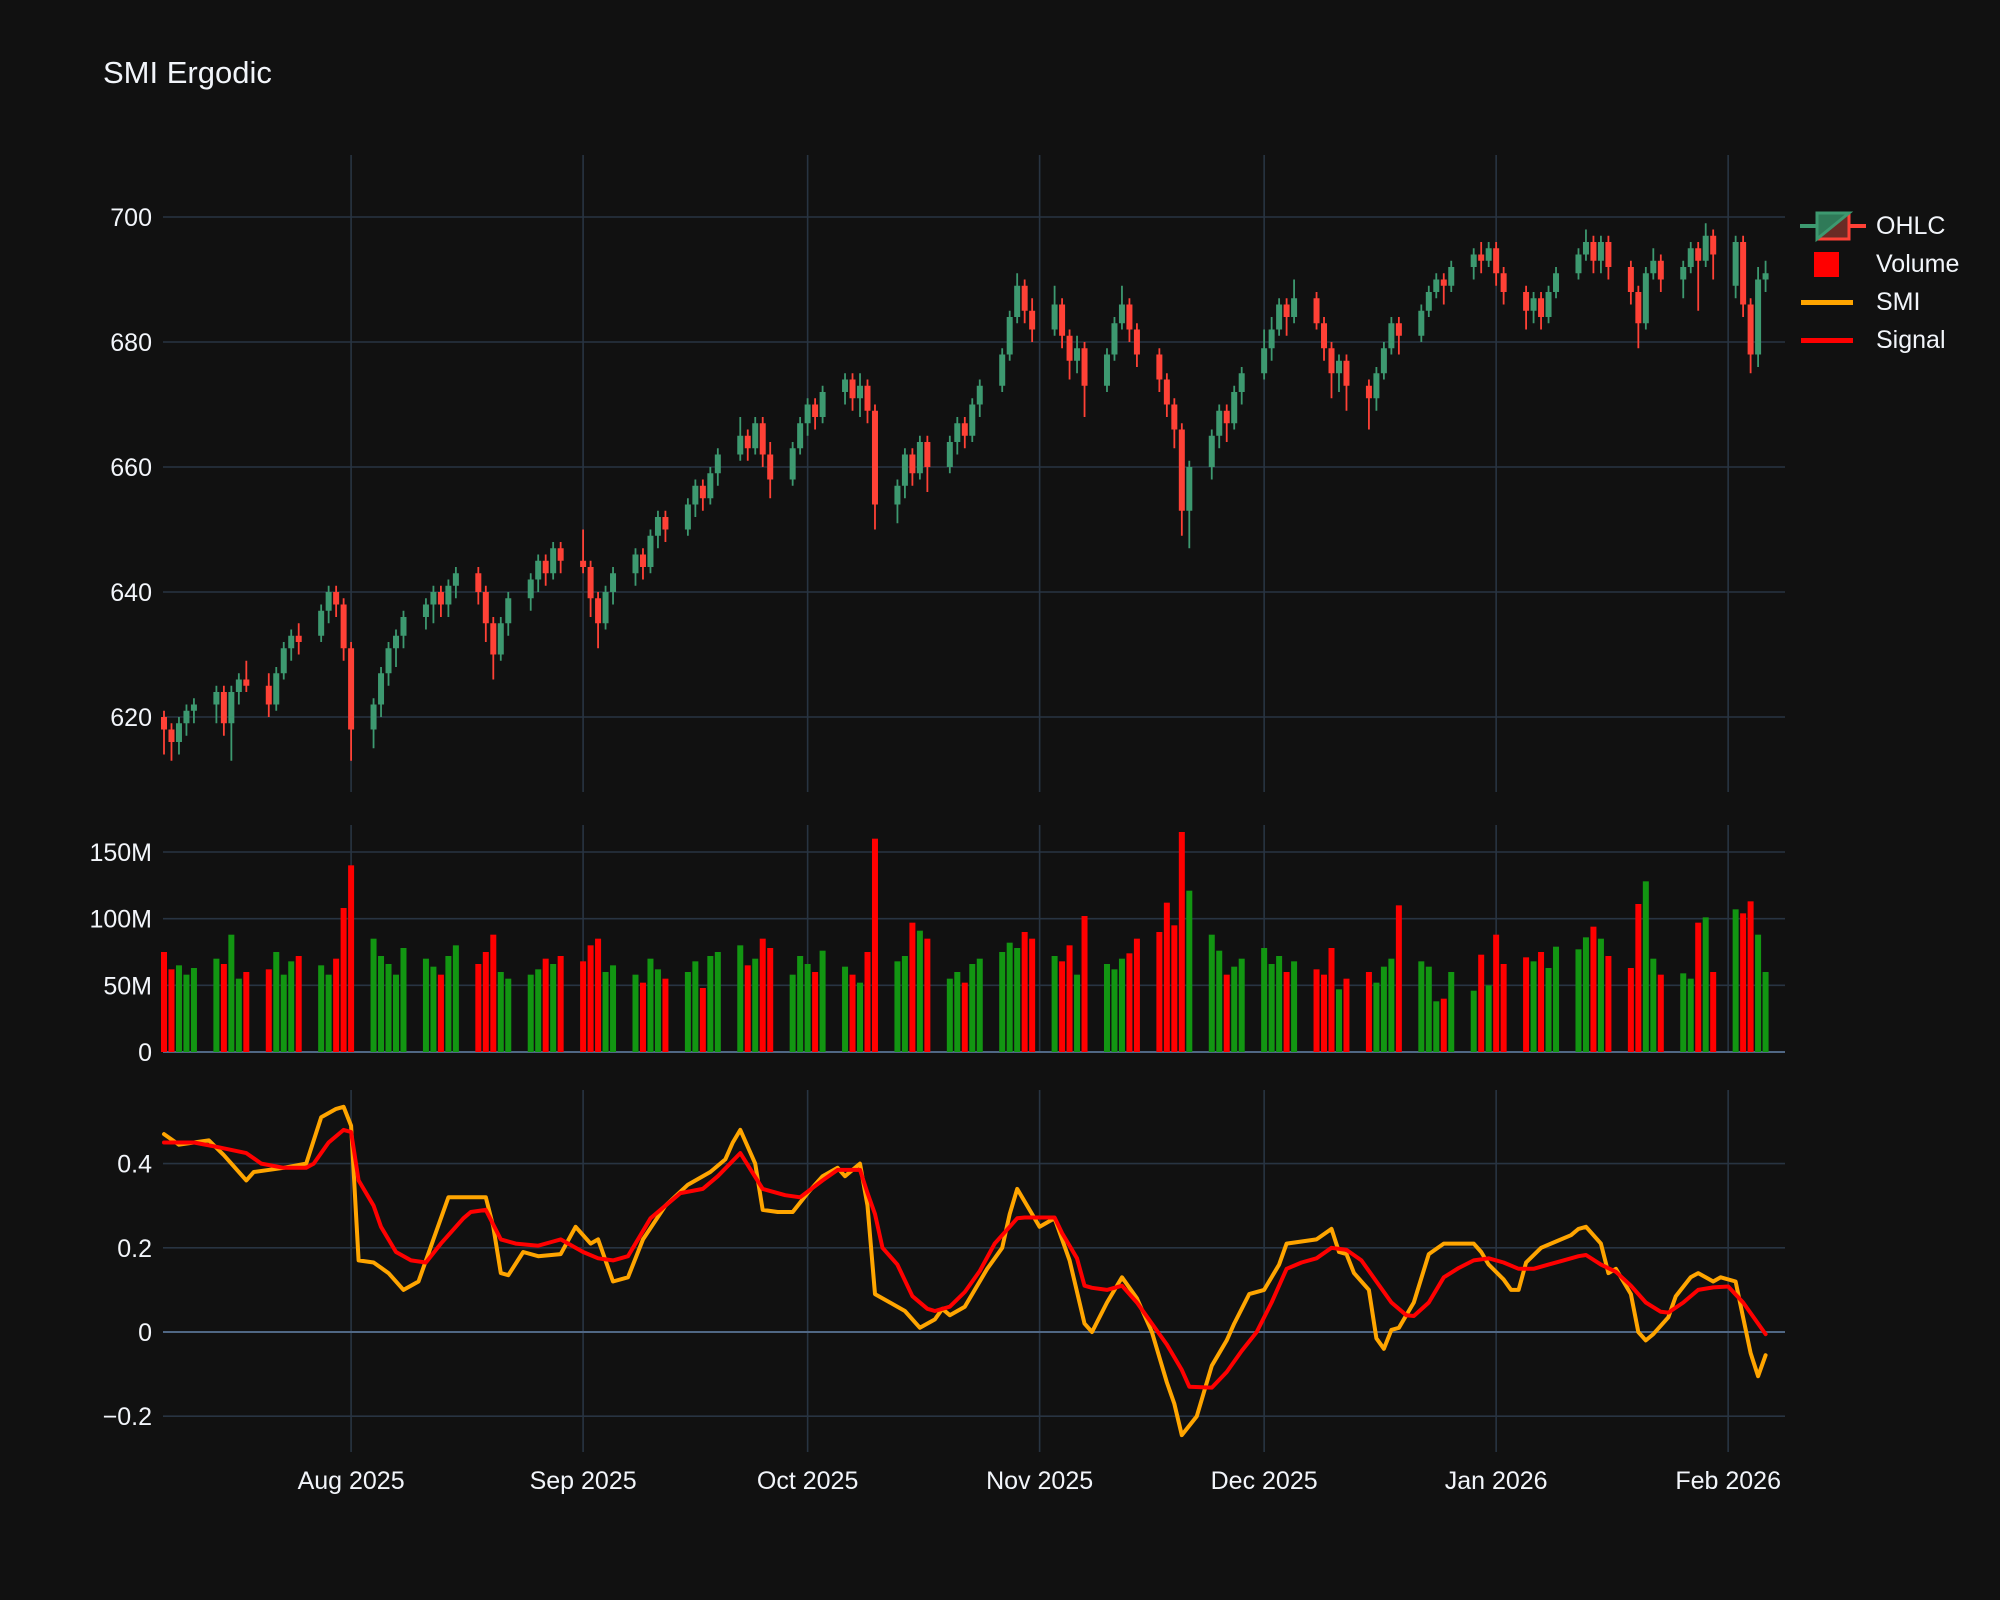 The height and width of the screenshot is (1600, 2000). I want to click on price-tick-label: 660, so click(131, 468).